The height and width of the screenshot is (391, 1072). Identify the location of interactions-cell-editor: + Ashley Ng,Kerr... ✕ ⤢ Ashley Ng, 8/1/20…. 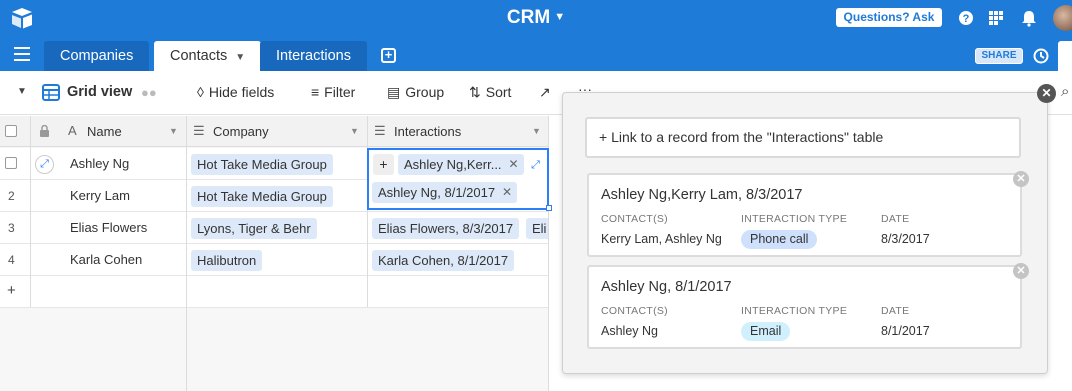
(459, 179).